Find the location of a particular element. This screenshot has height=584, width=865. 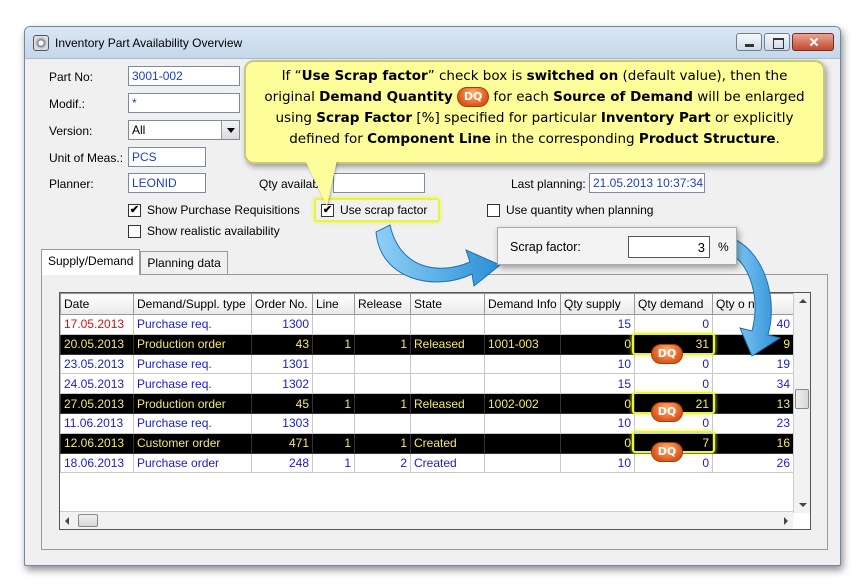

scrap-factor-panel: Scrap factor: 3 % is located at coordinates (617, 246).